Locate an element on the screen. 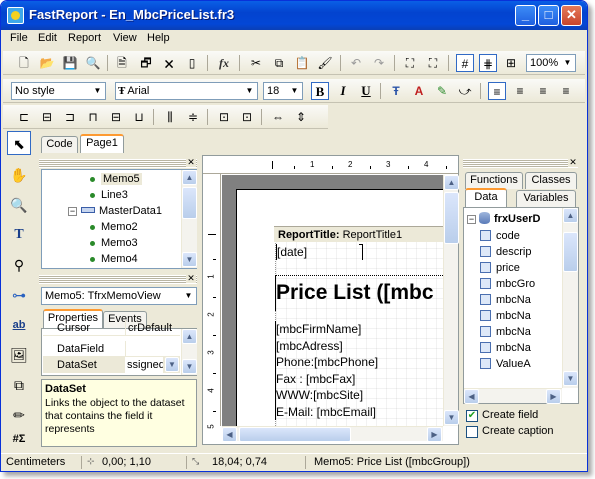 The height and width of the screenshot is (479, 595). close-button: ✕ is located at coordinates (571, 15).